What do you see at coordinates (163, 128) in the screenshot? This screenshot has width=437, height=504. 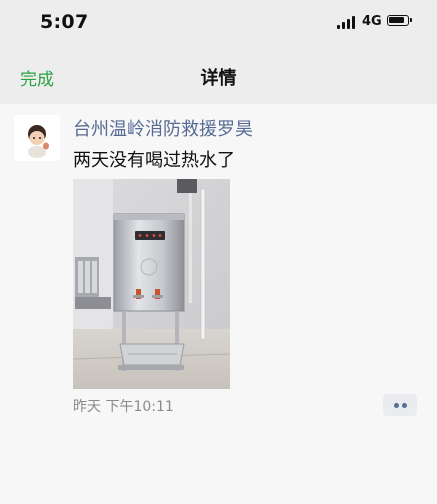 I see `post-author: 台州温岭消防救援罗昊` at bounding box center [163, 128].